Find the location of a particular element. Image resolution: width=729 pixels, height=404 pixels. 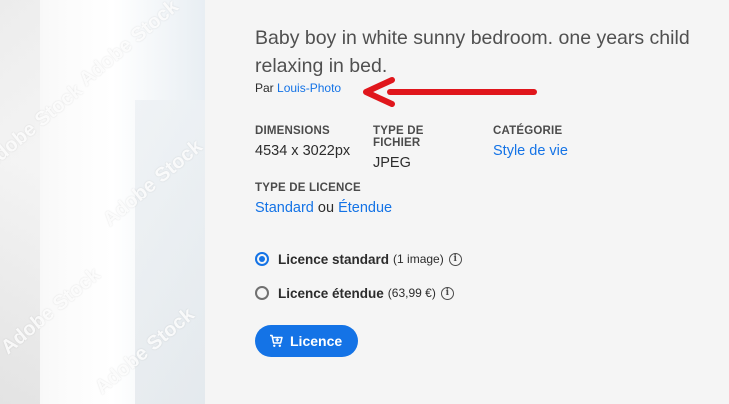

meta-dimensions: DIMENSIONS 4534 x 3022px is located at coordinates (304, 148).